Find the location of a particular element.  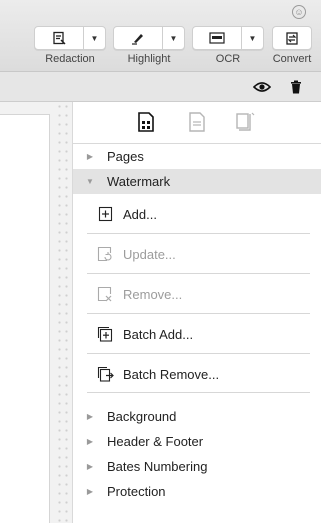

splitter-handle is located at coordinates (63, 312).